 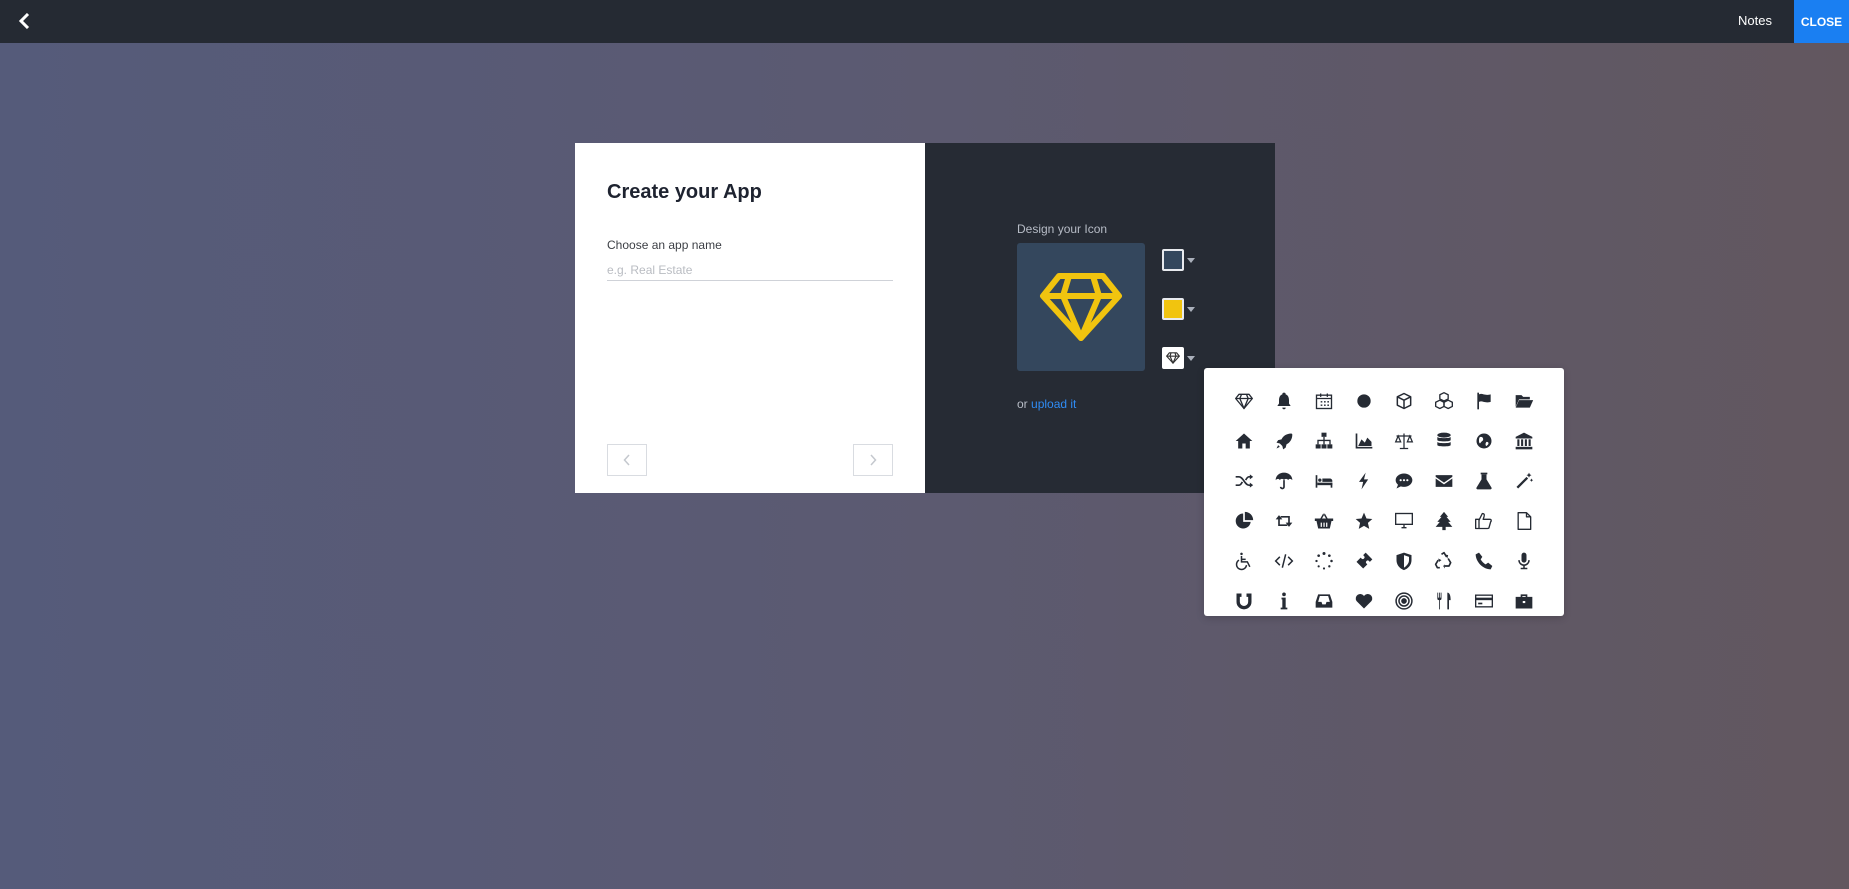 I want to click on icon-option-cubes, so click(x=1444, y=401).